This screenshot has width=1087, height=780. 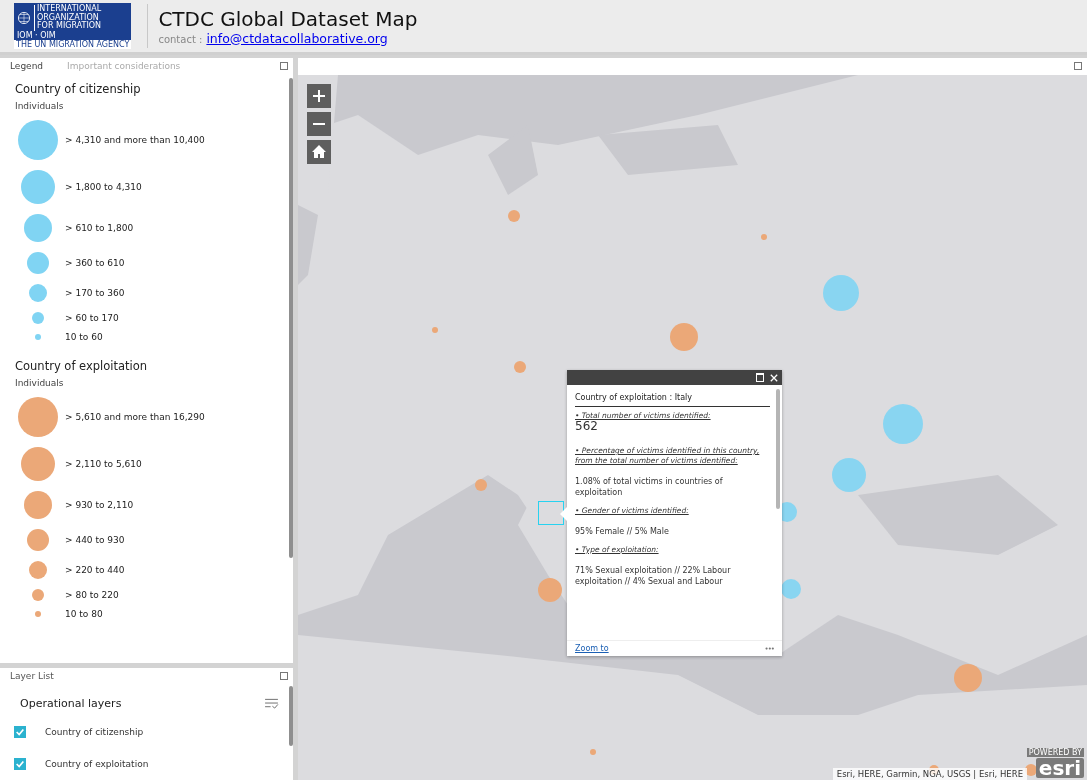 What do you see at coordinates (672, 400) in the screenshot?
I see `popup-title: Country of exploitation : Italy` at bounding box center [672, 400].